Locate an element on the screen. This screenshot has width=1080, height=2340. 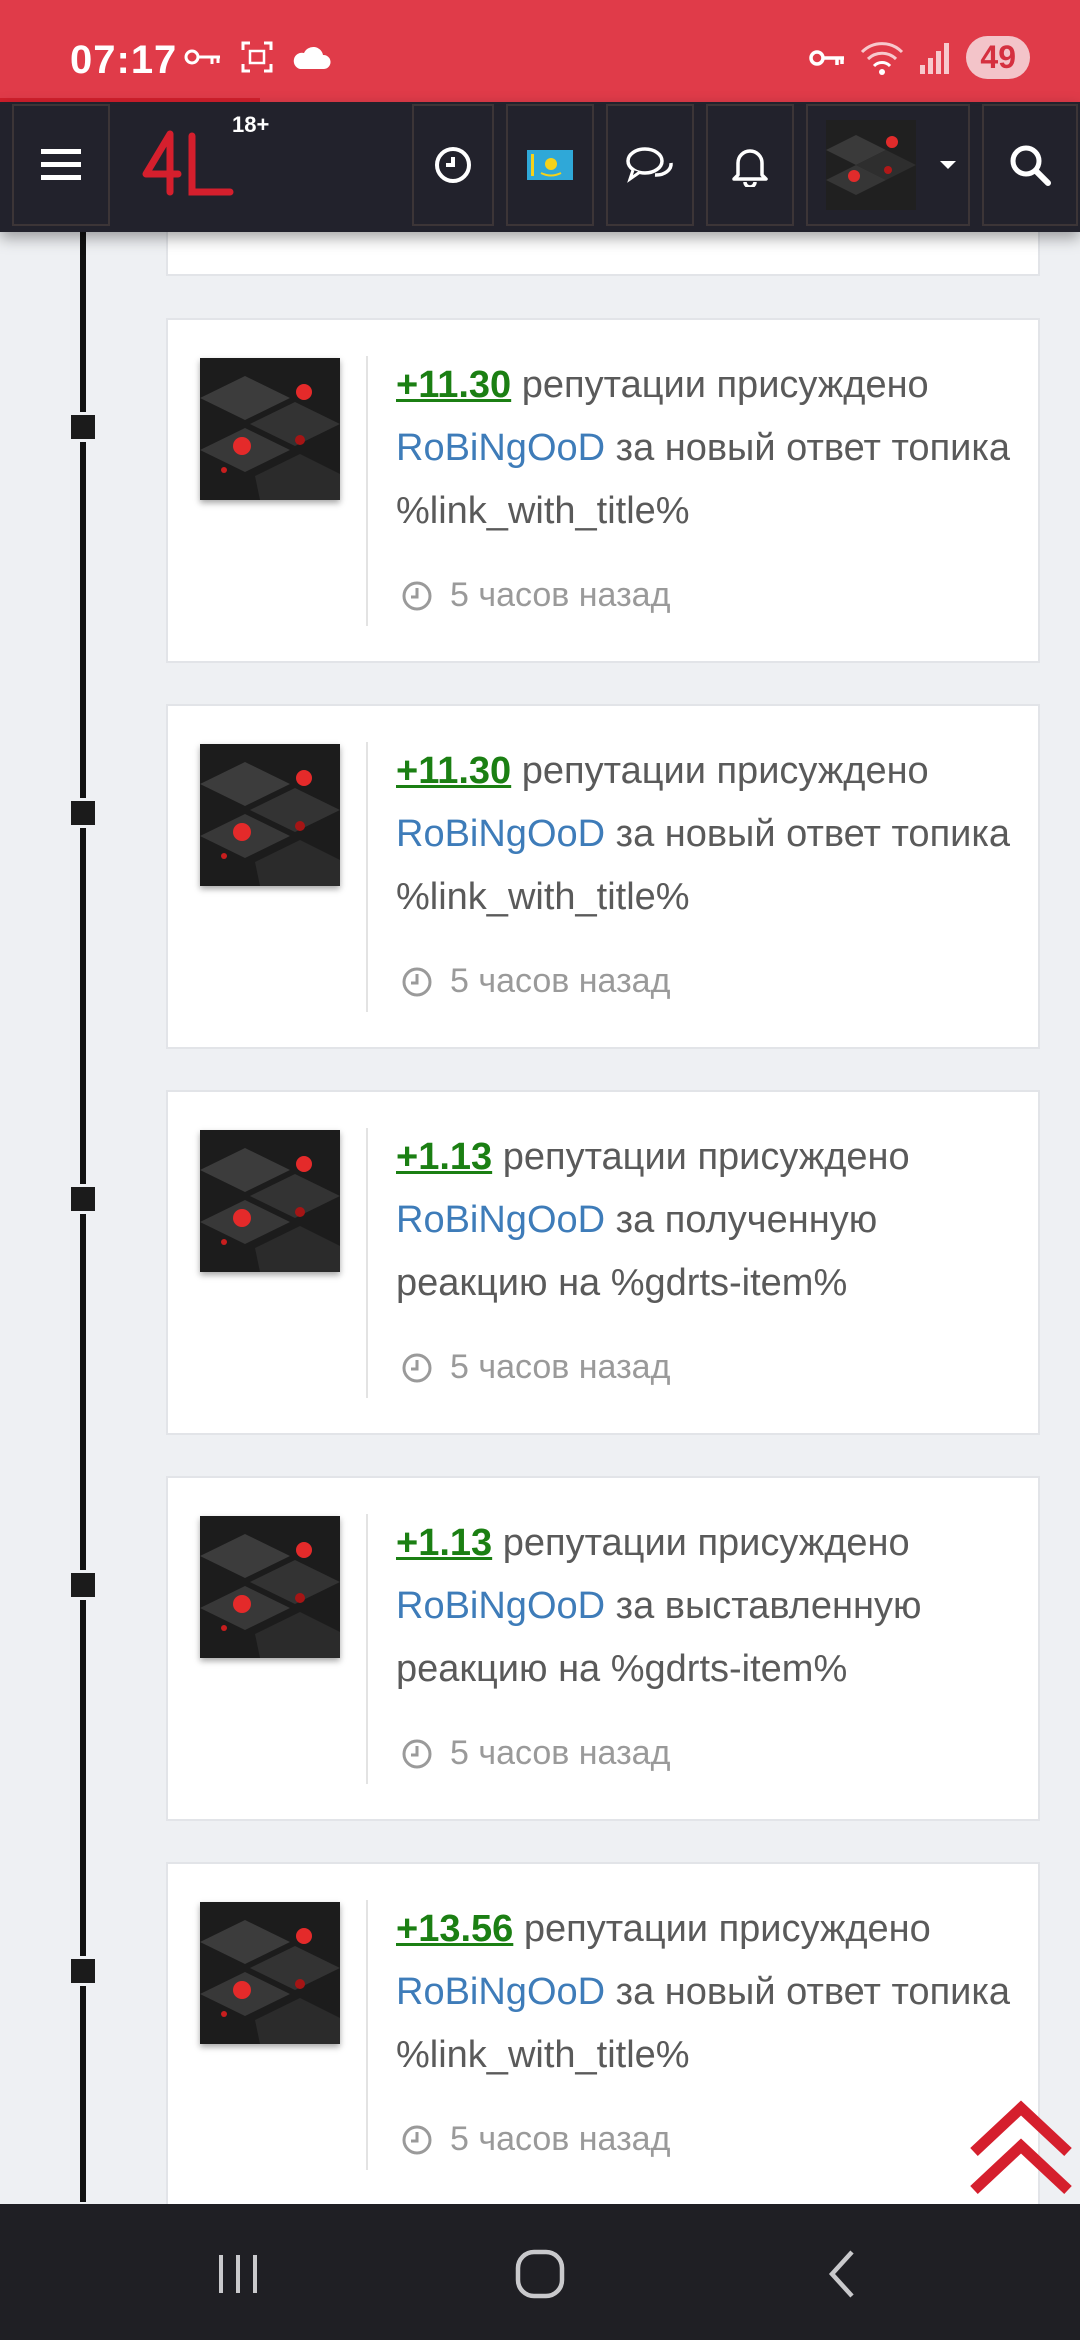
recents-icon is located at coordinates (238, 2274).